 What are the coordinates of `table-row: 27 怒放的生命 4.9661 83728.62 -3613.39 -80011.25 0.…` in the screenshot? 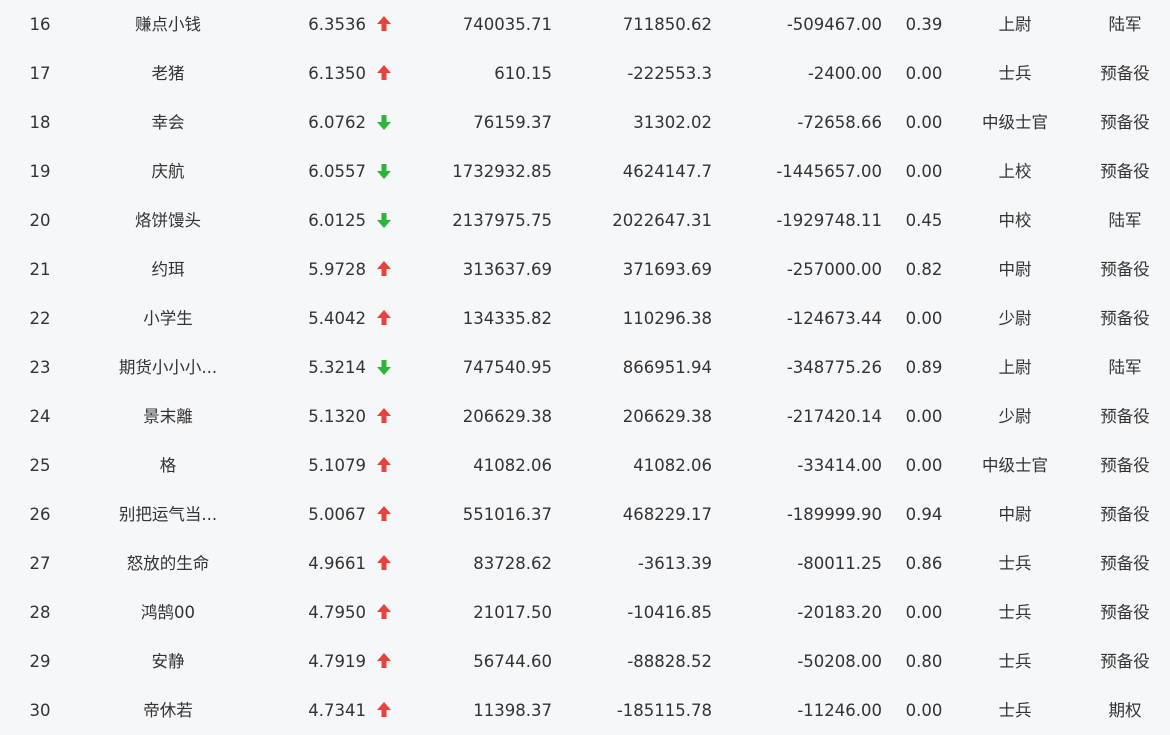 It's located at (585, 563).